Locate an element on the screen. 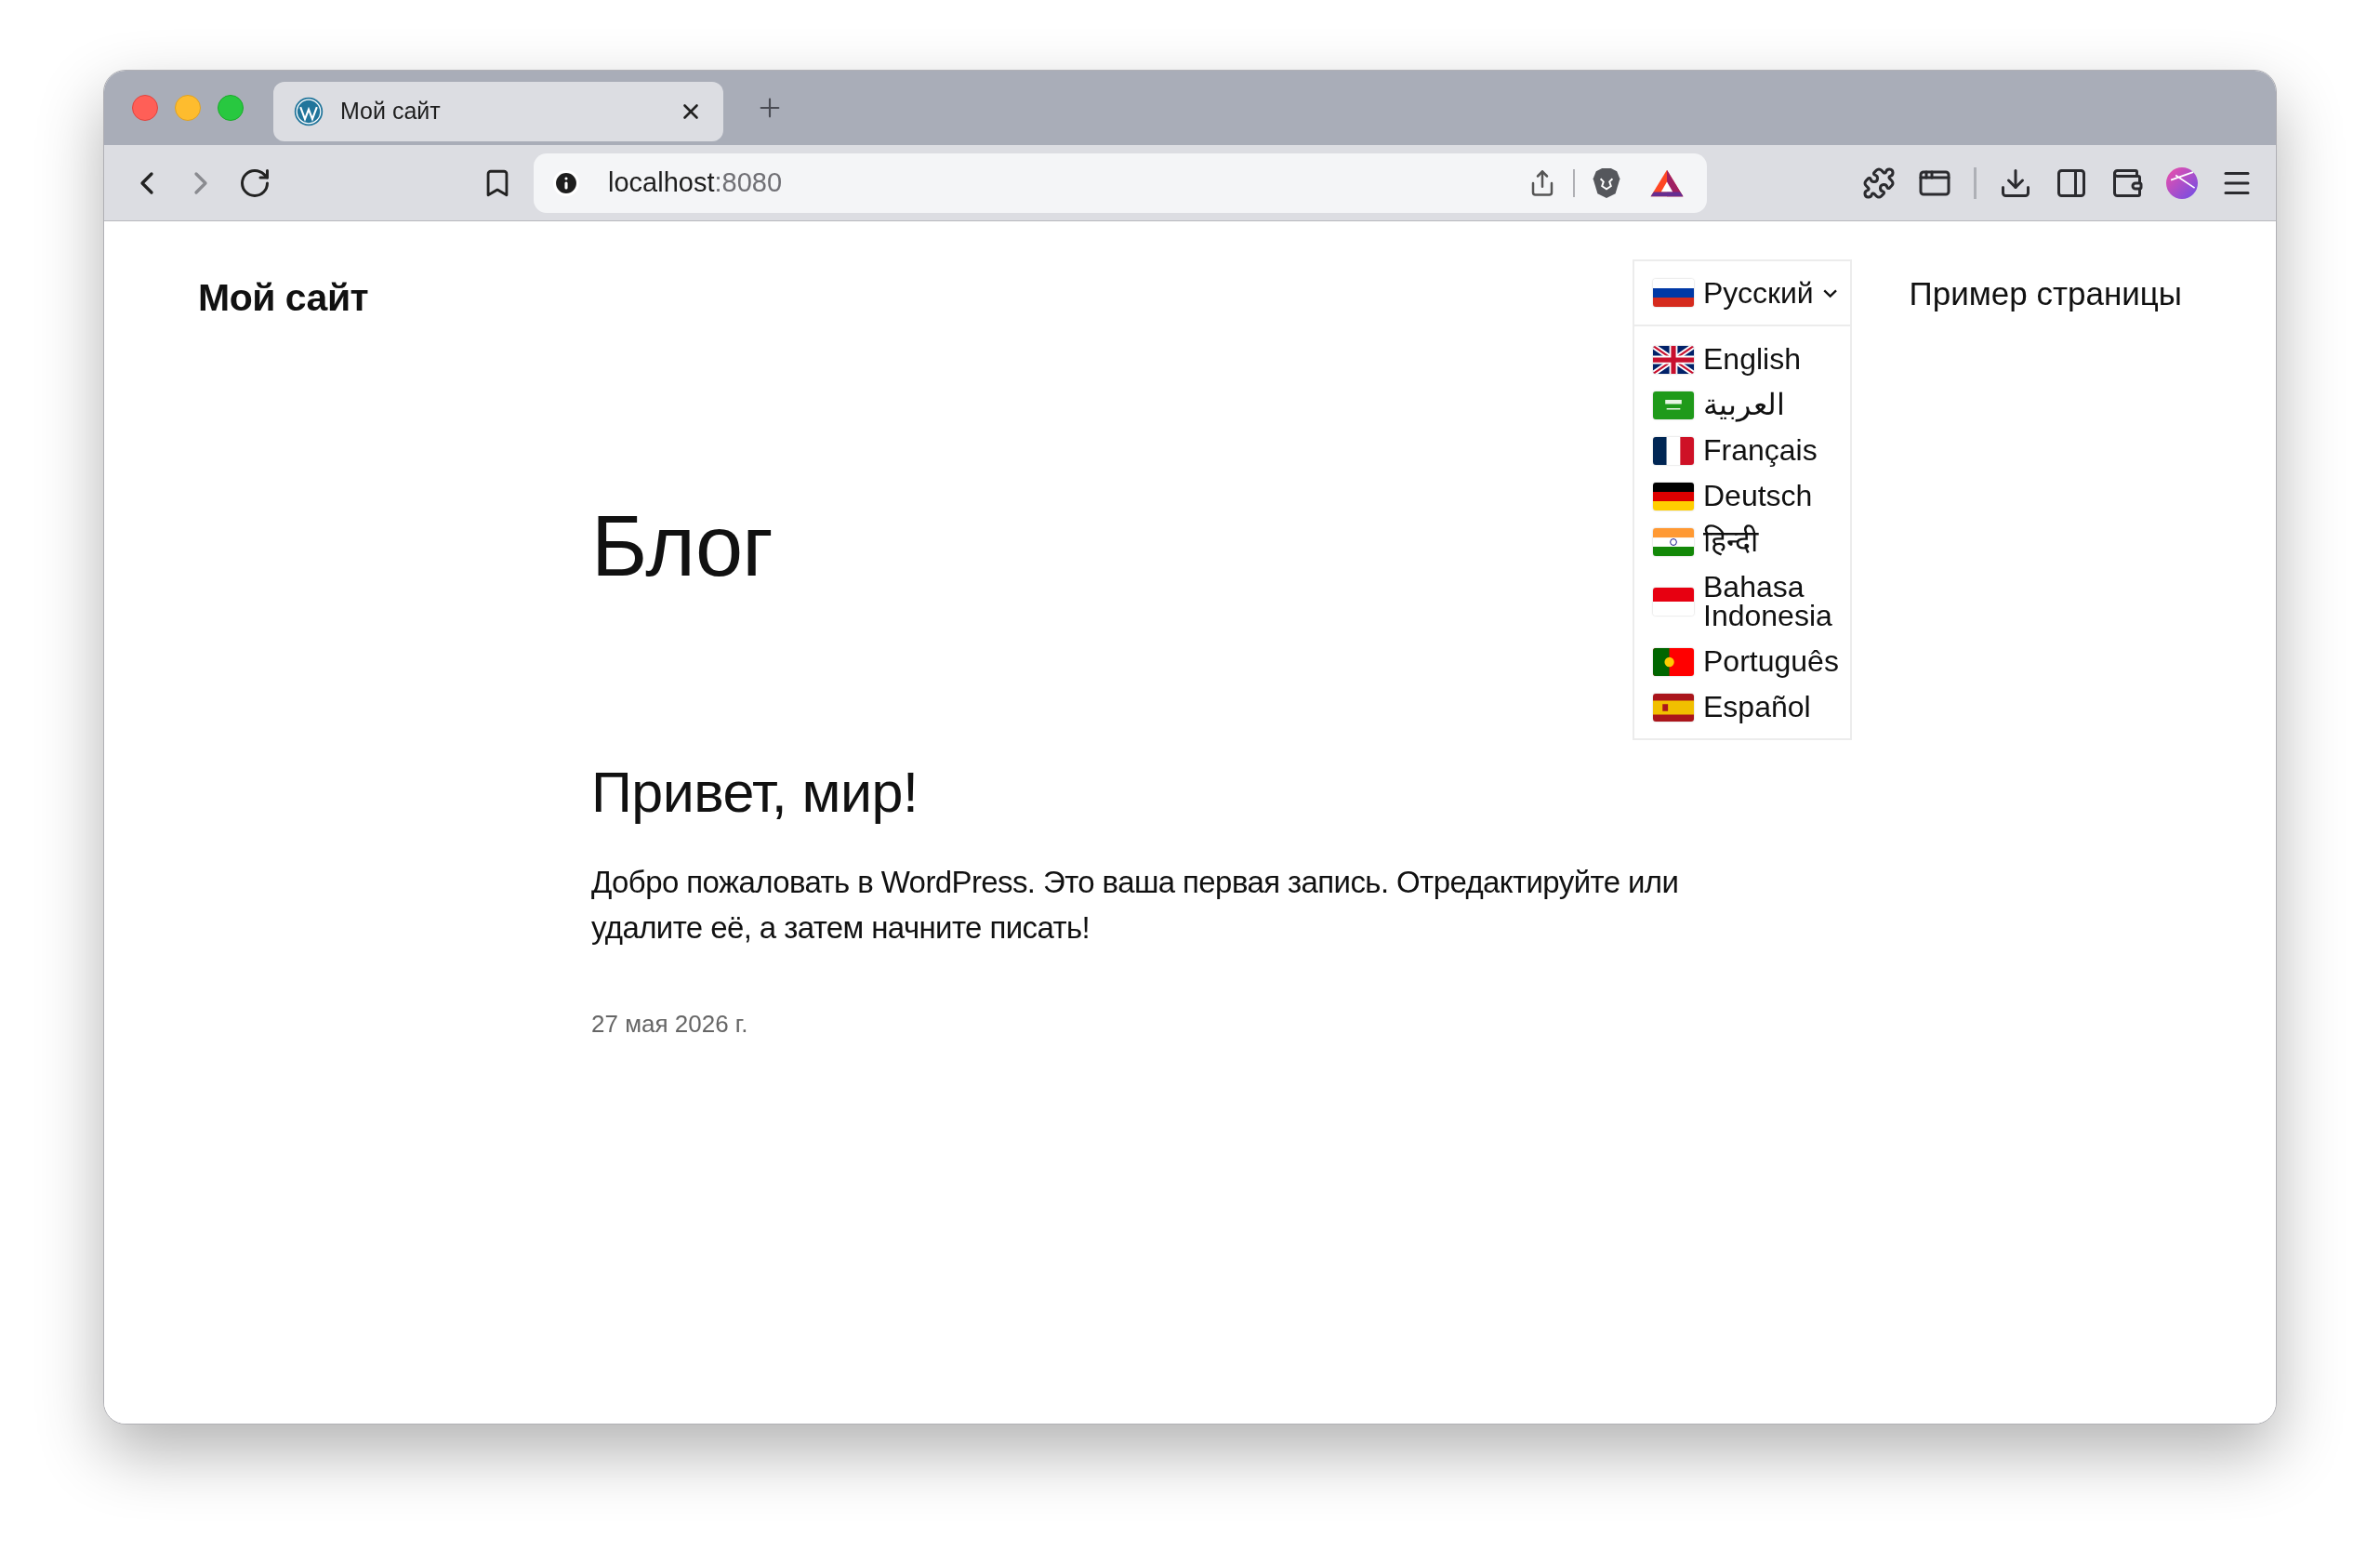  url-host: localhost is located at coordinates (661, 182).